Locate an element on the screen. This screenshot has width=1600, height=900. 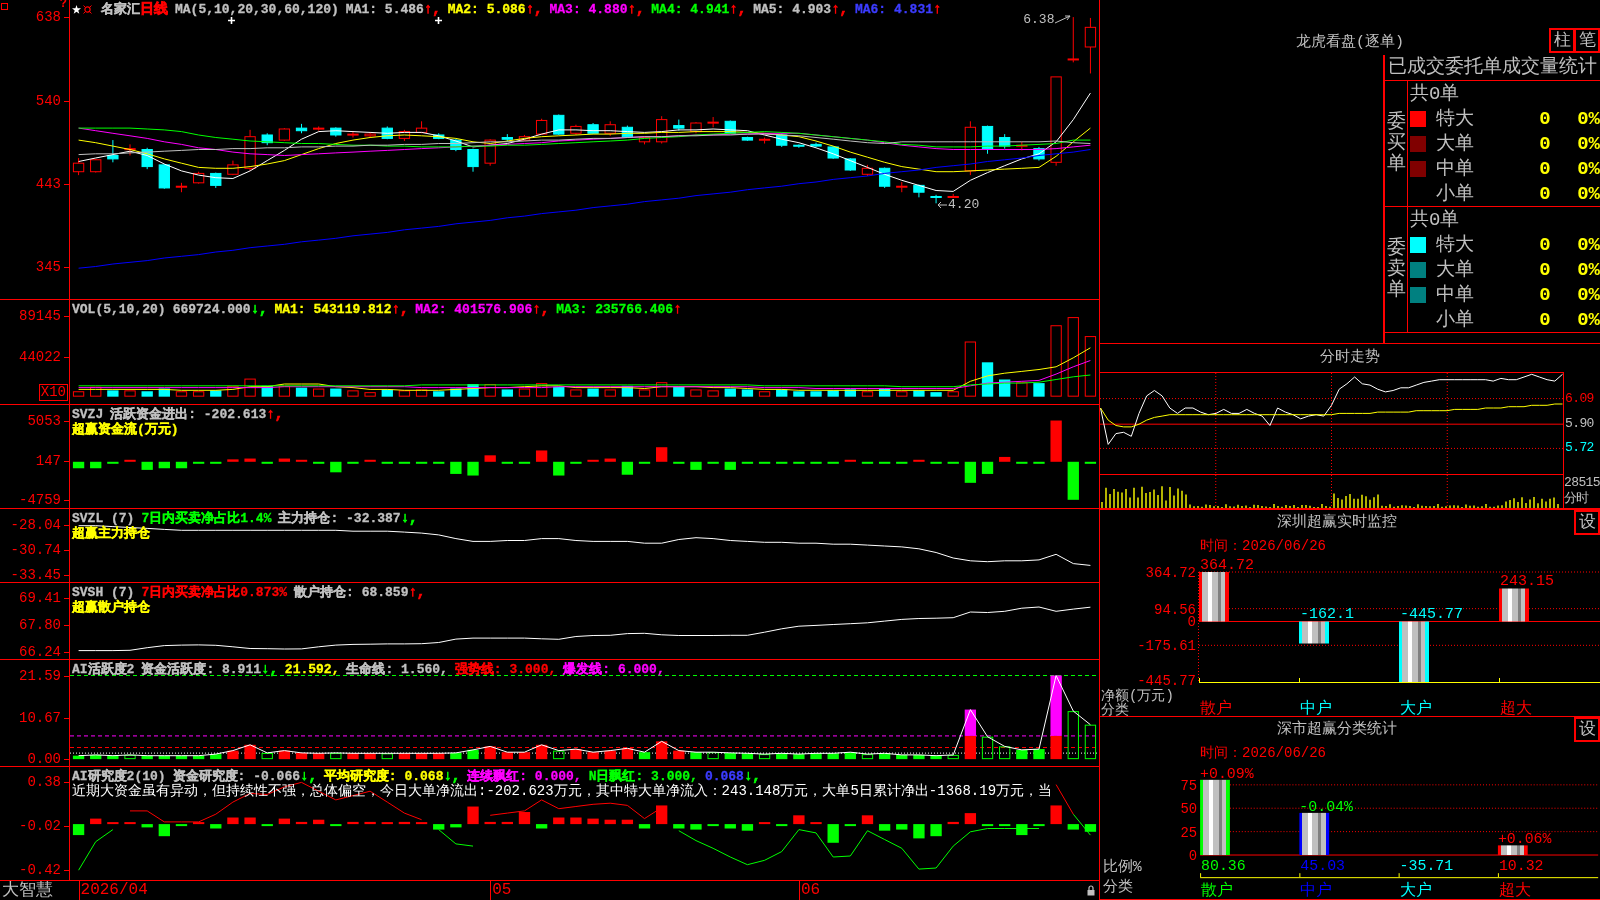
legend-text: AI活跃度2 is located at coordinates (103, 669).